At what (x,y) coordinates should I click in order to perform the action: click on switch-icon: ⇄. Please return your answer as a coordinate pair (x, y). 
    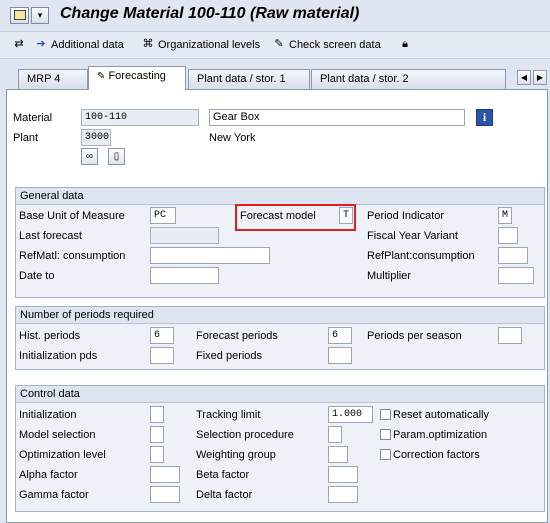
    Looking at the image, I should click on (19, 44).